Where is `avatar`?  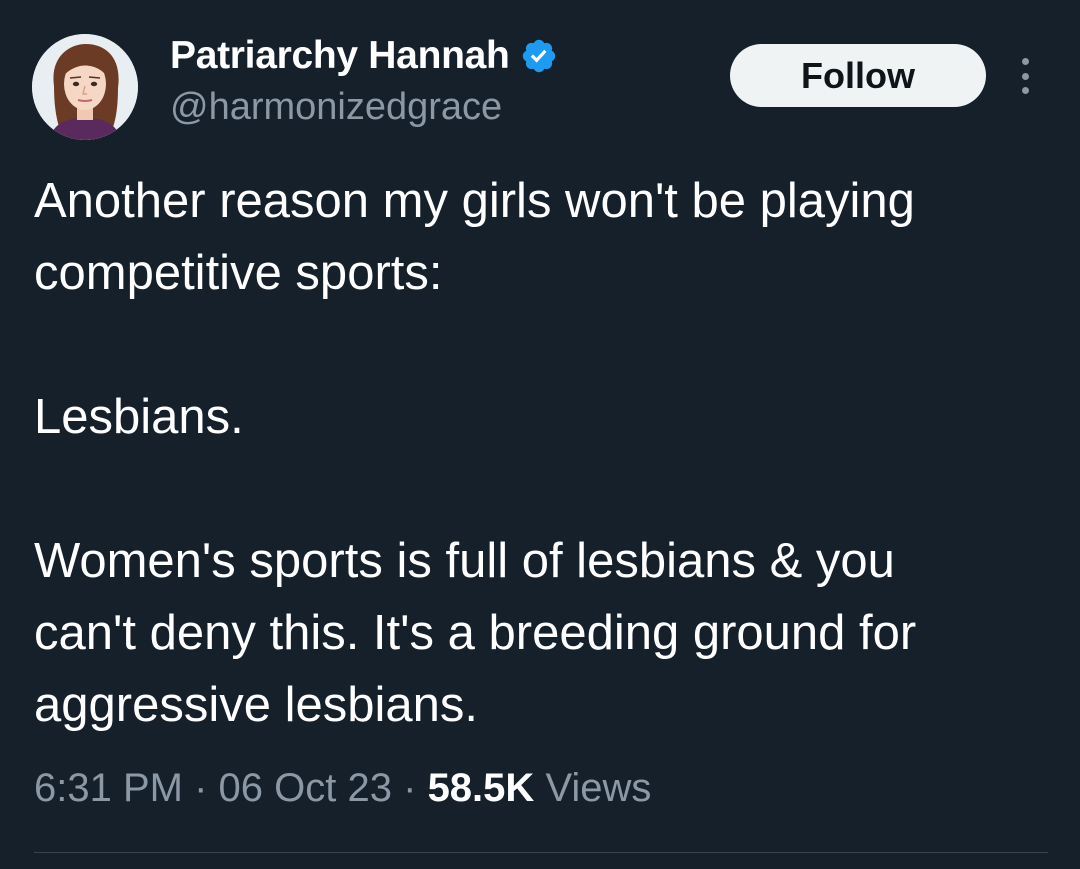 avatar is located at coordinates (85, 87).